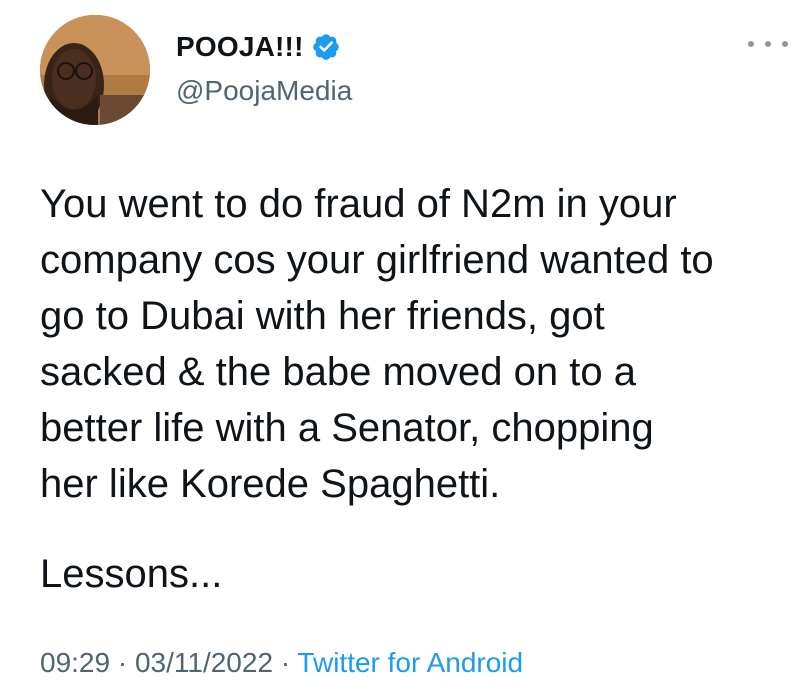  What do you see at coordinates (264, 91) in the screenshot?
I see `author-handle: @PoojaMedia` at bounding box center [264, 91].